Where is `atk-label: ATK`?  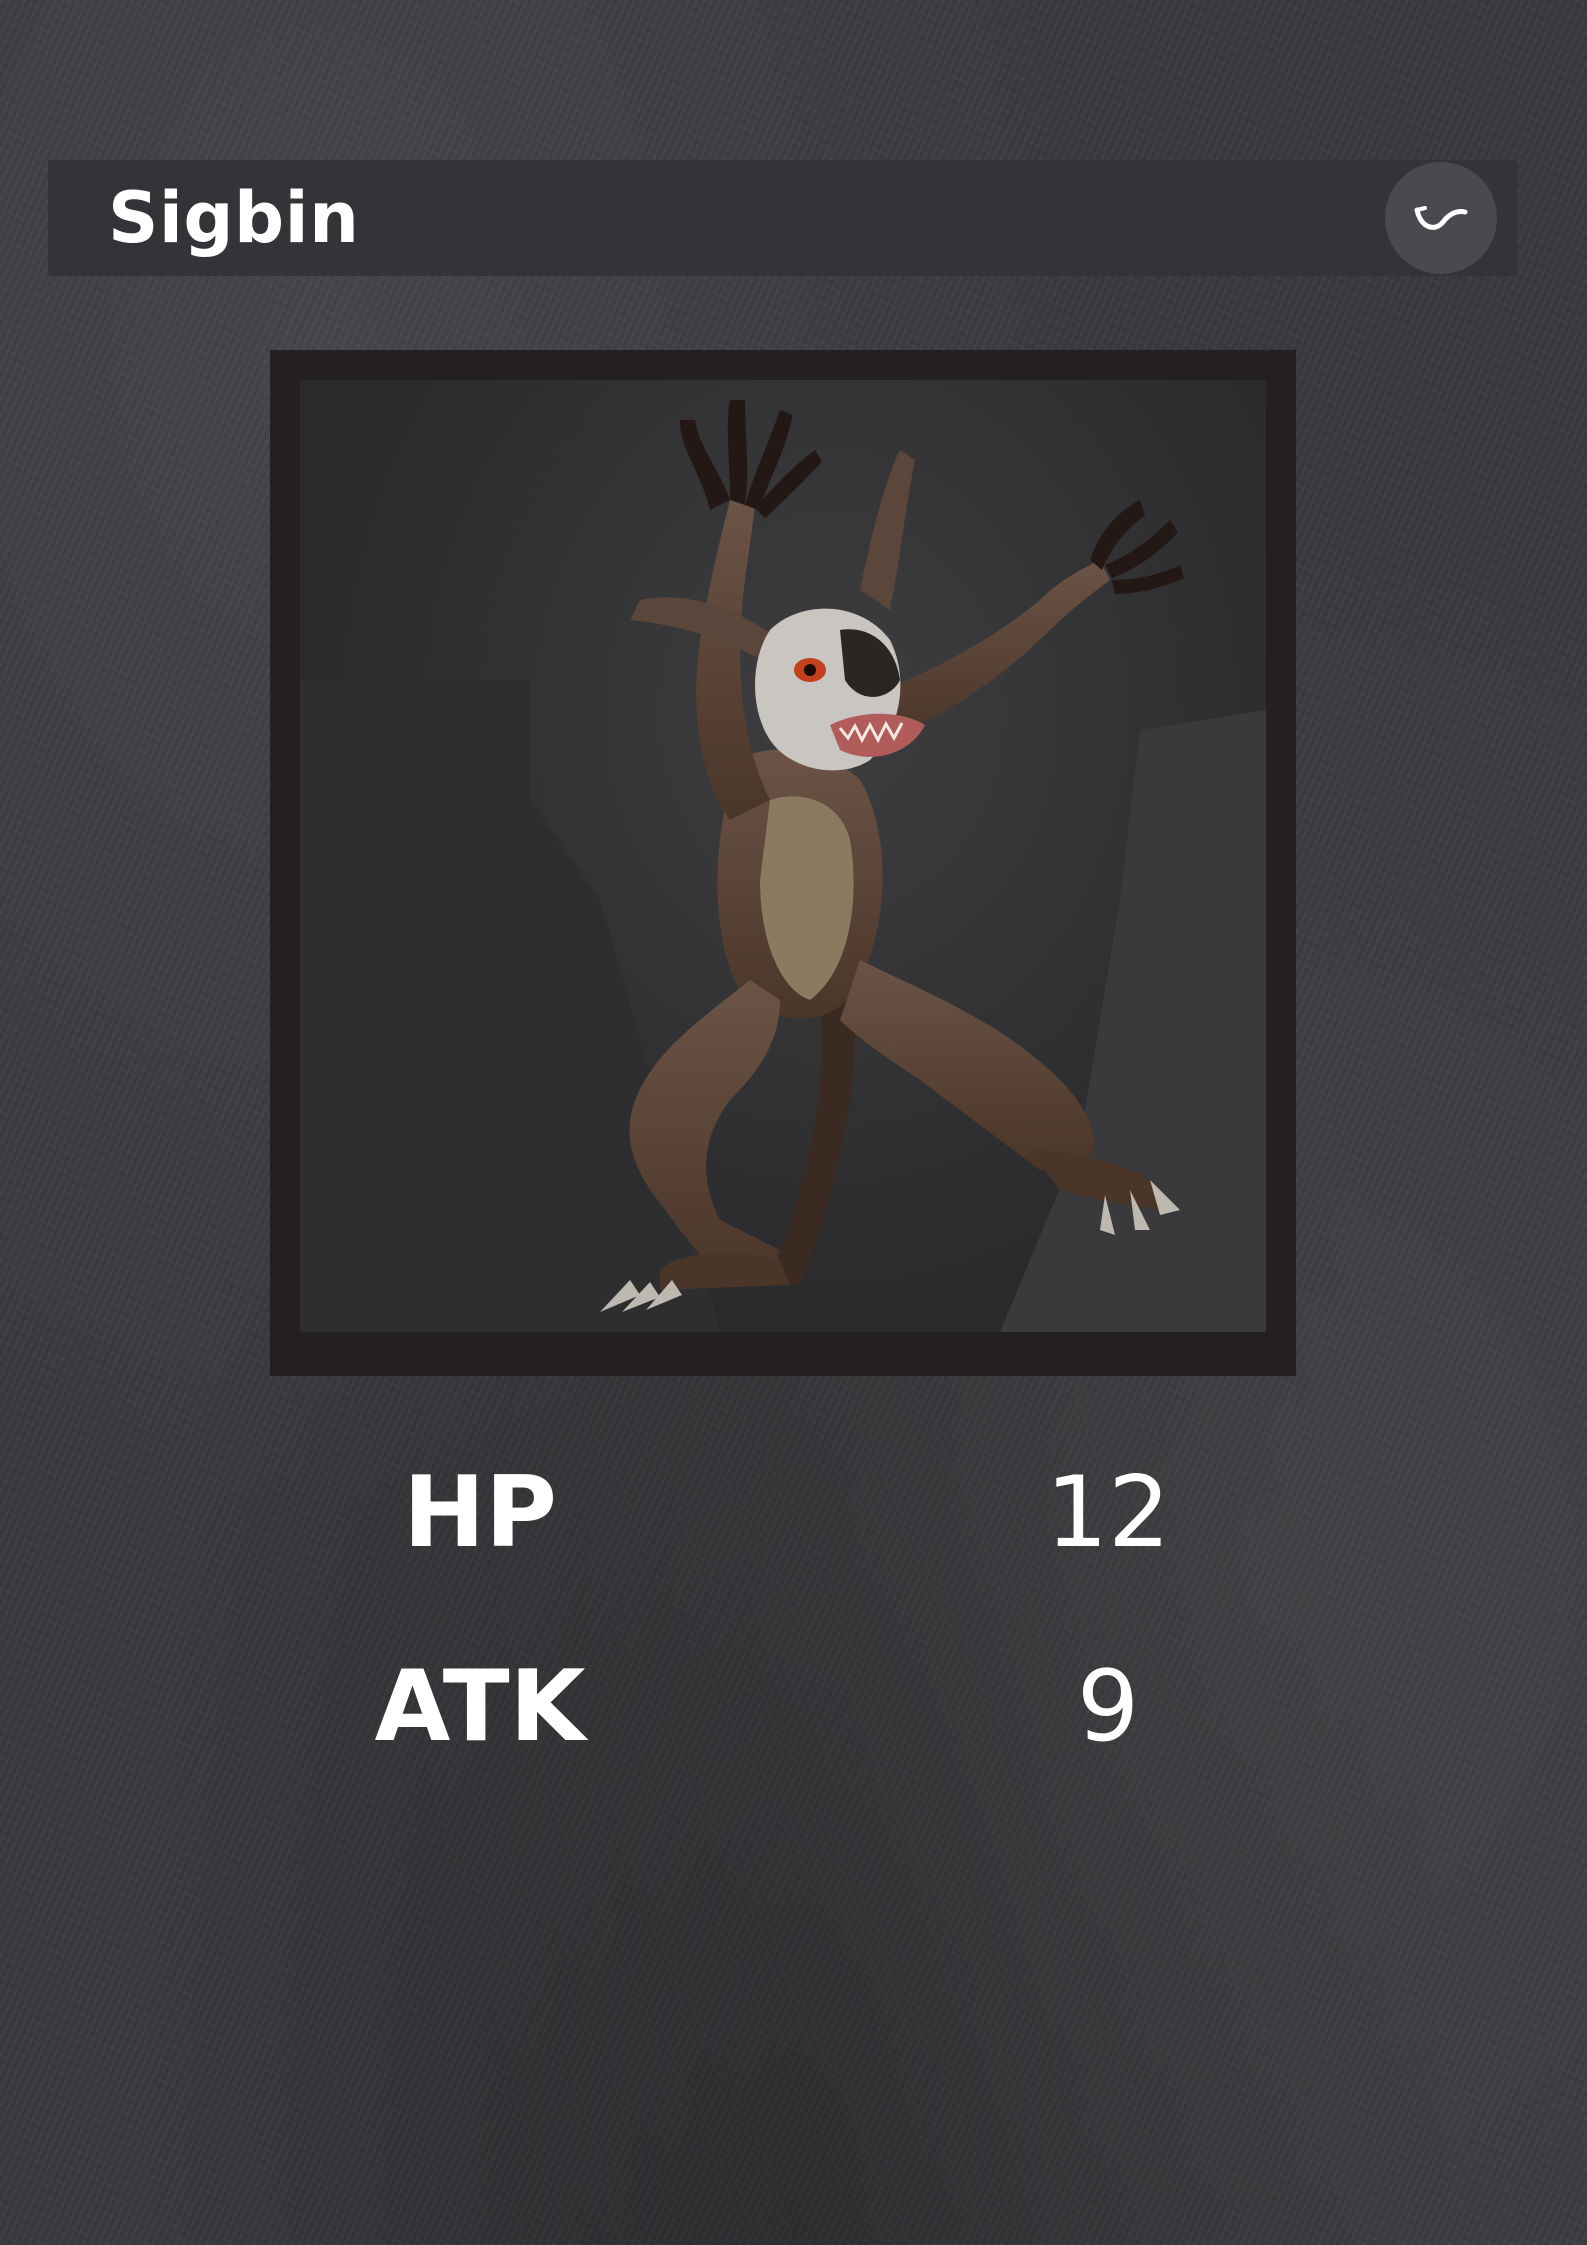 atk-label: ATK is located at coordinates (480, 1707).